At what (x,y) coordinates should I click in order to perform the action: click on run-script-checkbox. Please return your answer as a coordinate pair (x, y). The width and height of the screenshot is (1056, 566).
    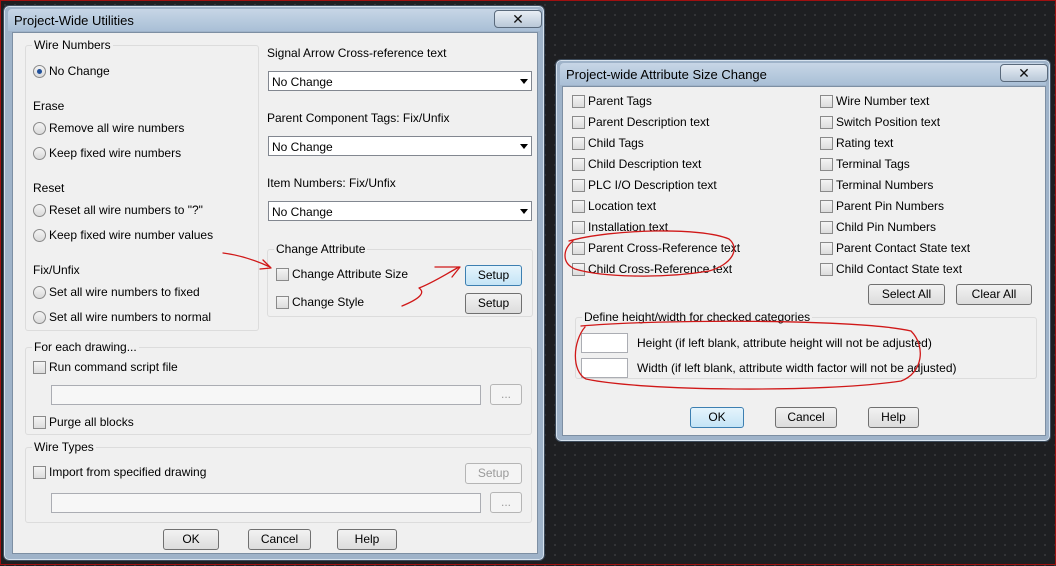
    Looking at the image, I should click on (39, 367).